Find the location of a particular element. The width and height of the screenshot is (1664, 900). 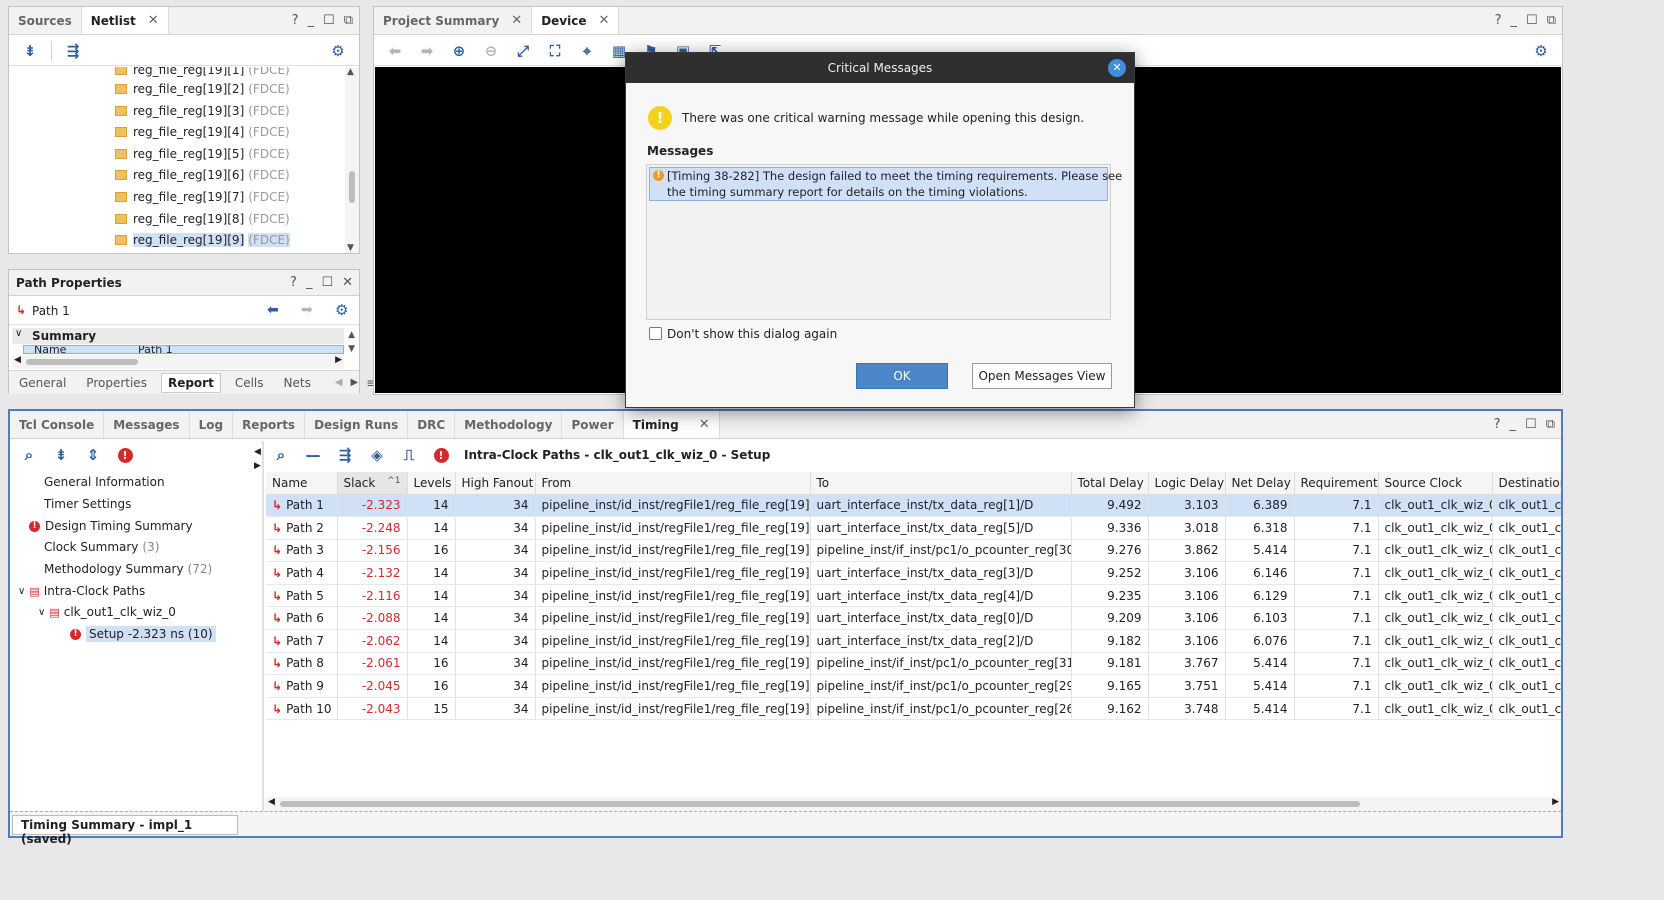

dont-show-label: Don't show this dialog again is located at coordinates (752, 334).